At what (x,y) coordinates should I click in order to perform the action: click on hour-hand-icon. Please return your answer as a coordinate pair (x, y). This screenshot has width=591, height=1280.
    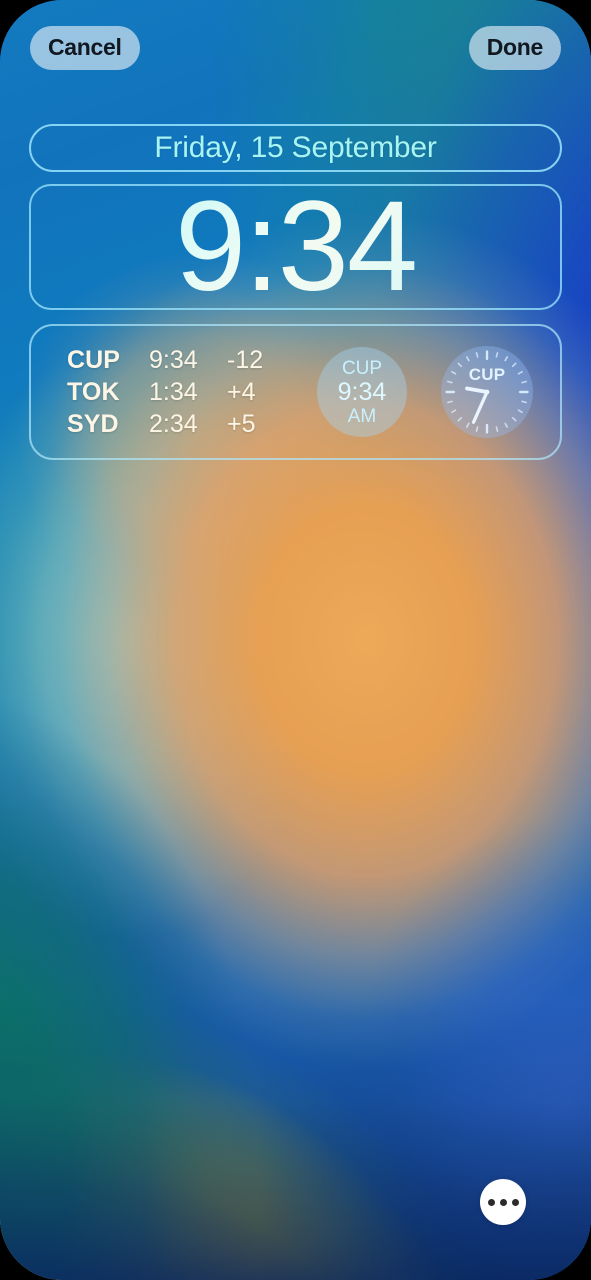
    Looking at the image, I should click on (477, 390).